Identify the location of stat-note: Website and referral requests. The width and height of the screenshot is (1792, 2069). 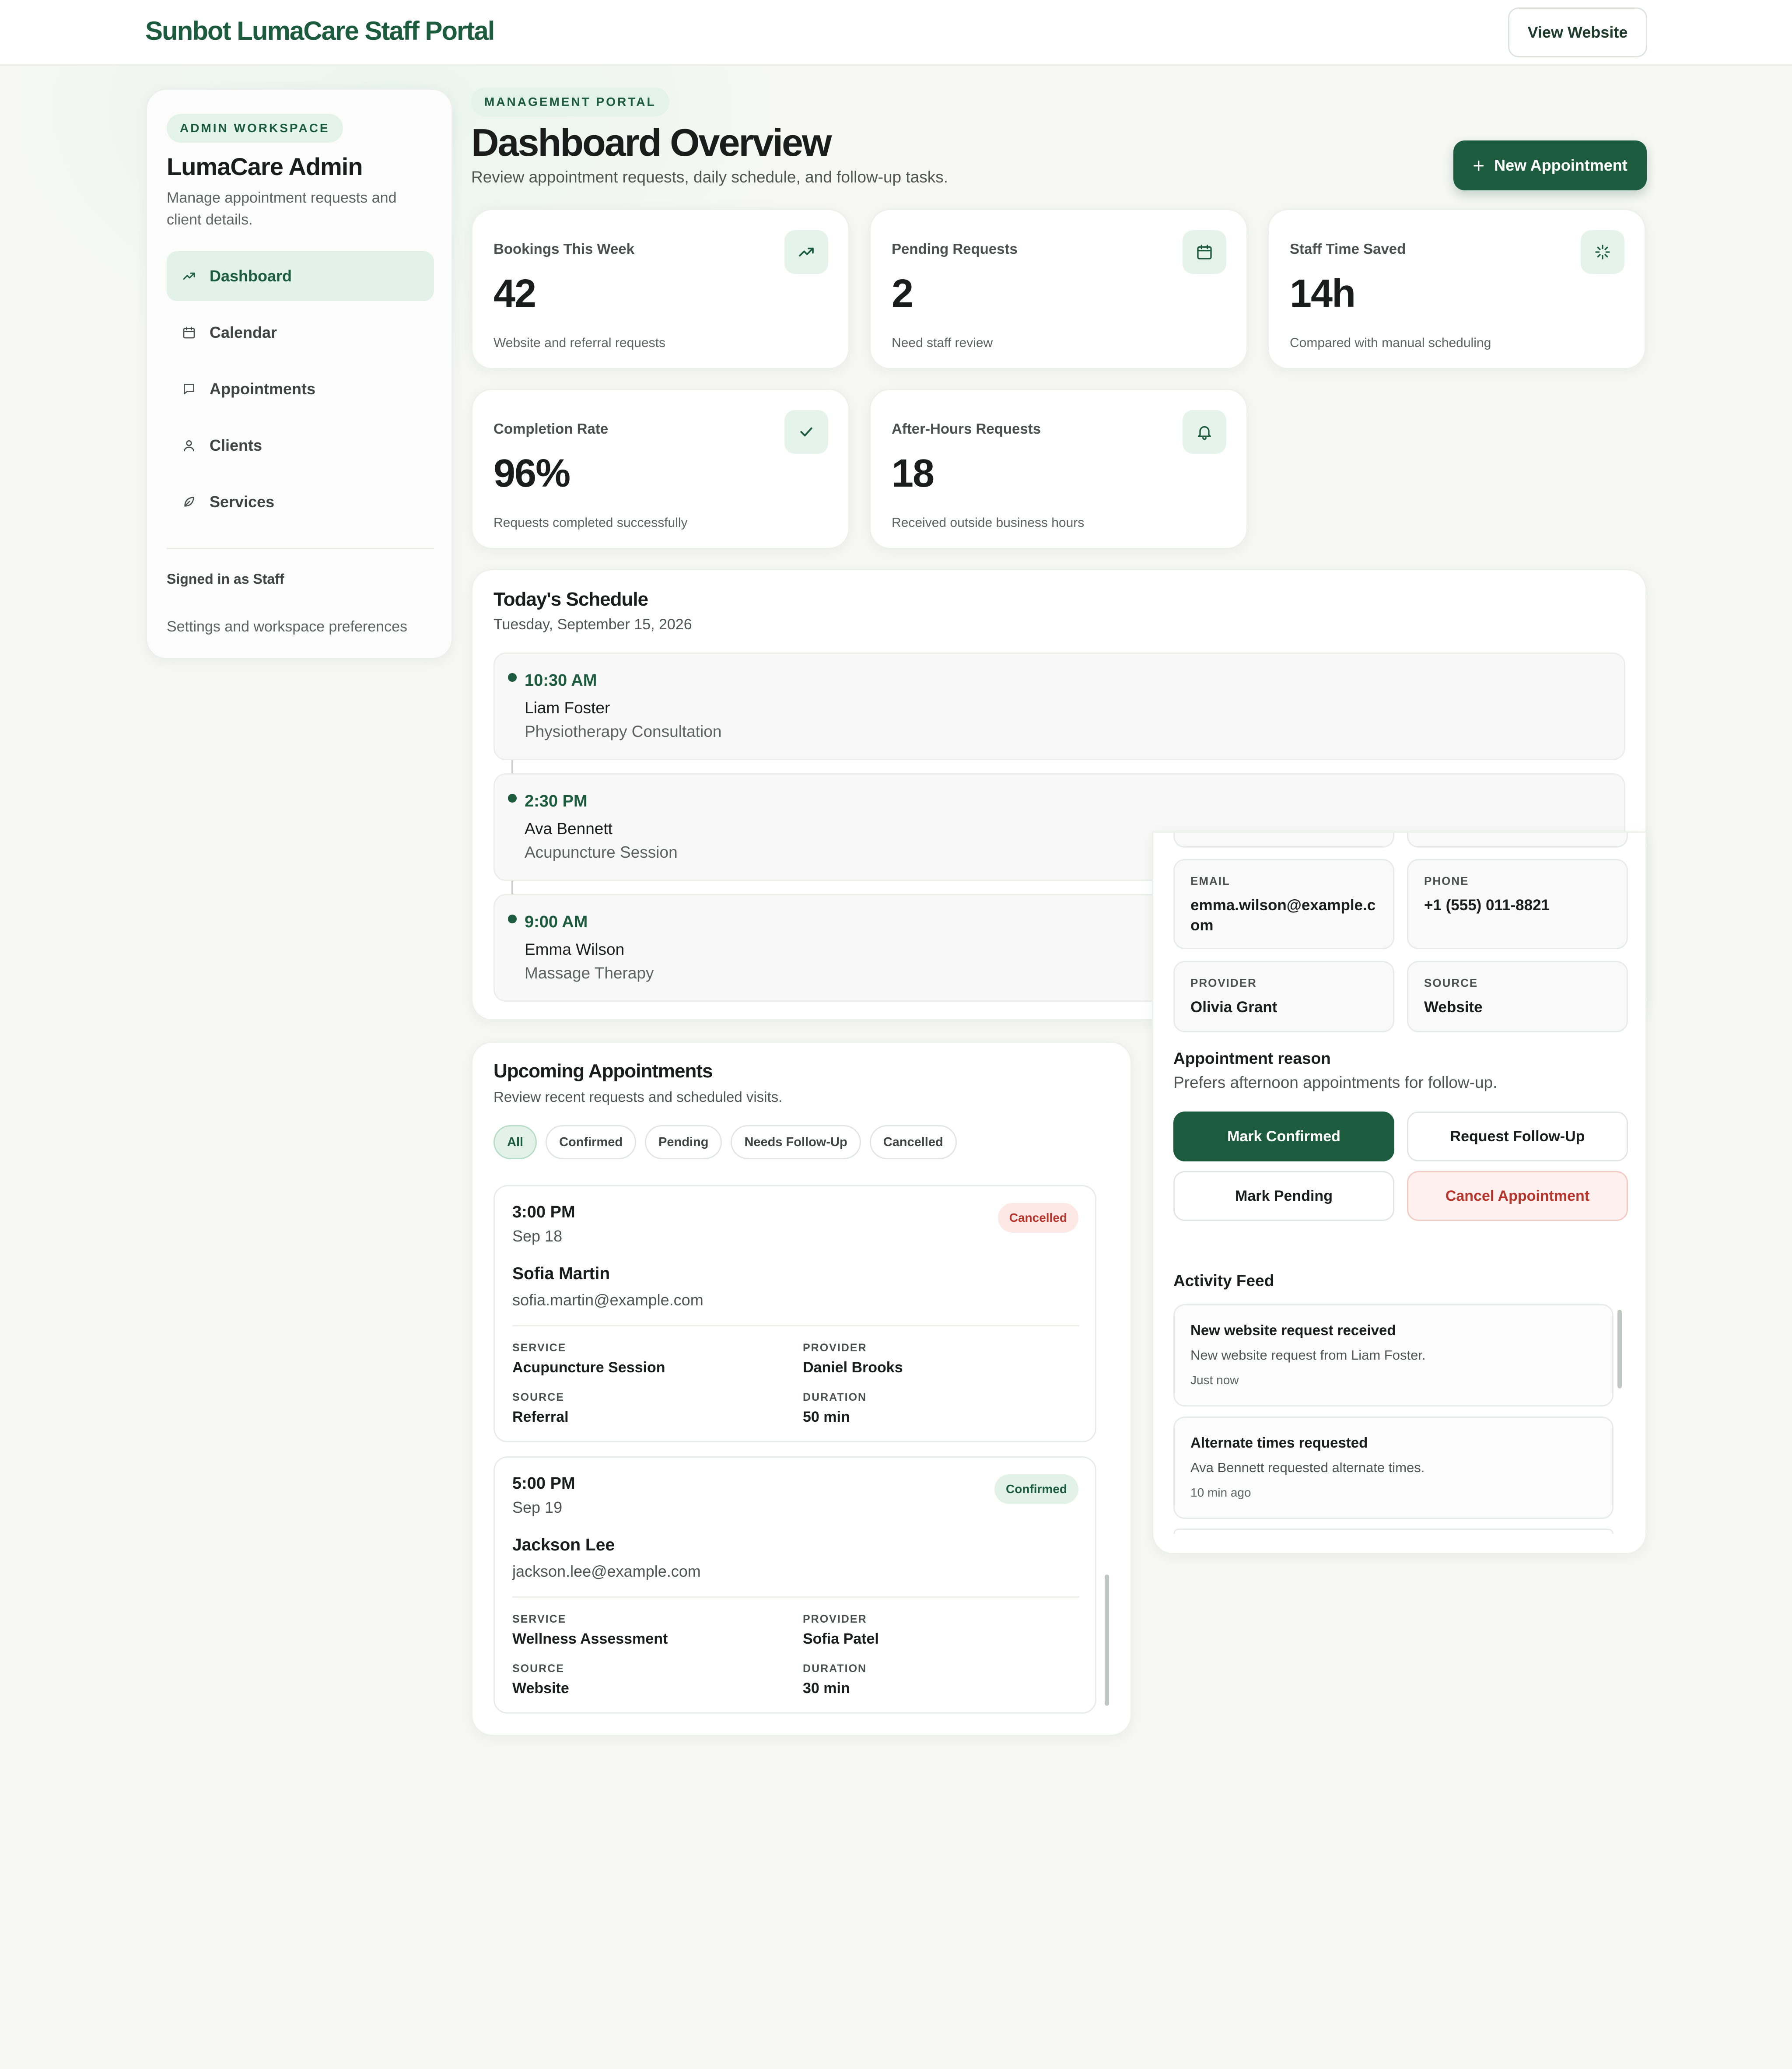
(579, 343).